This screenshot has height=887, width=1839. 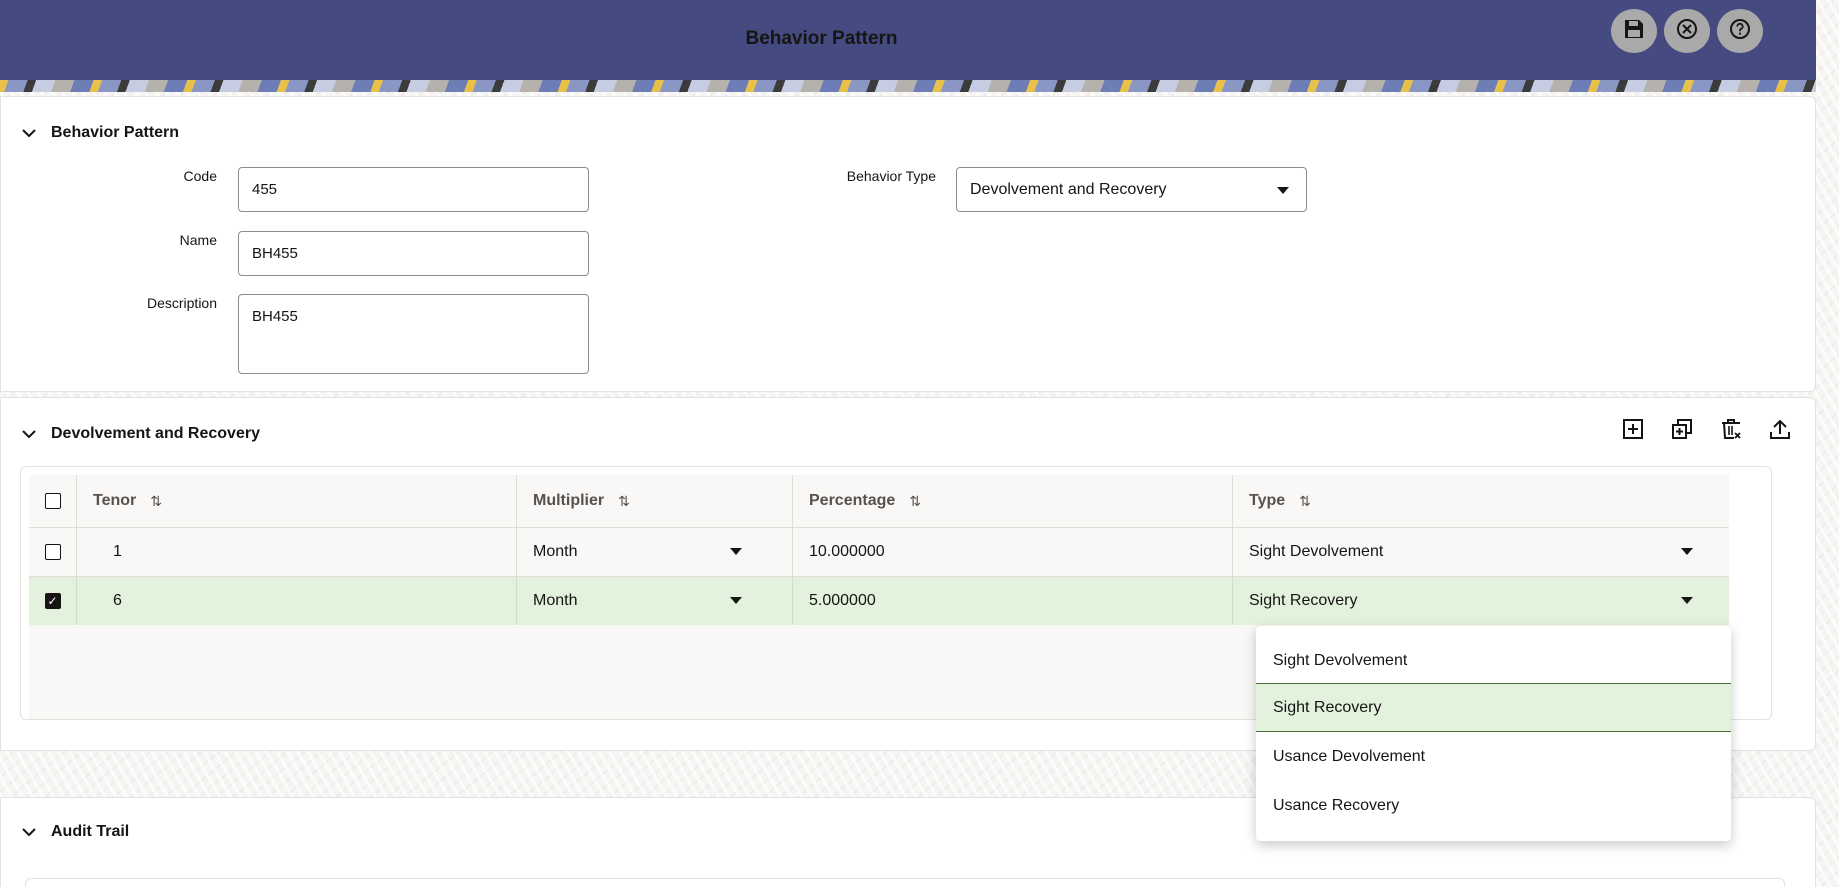 I want to click on percentage-value: 10.000000, so click(x=847, y=551).